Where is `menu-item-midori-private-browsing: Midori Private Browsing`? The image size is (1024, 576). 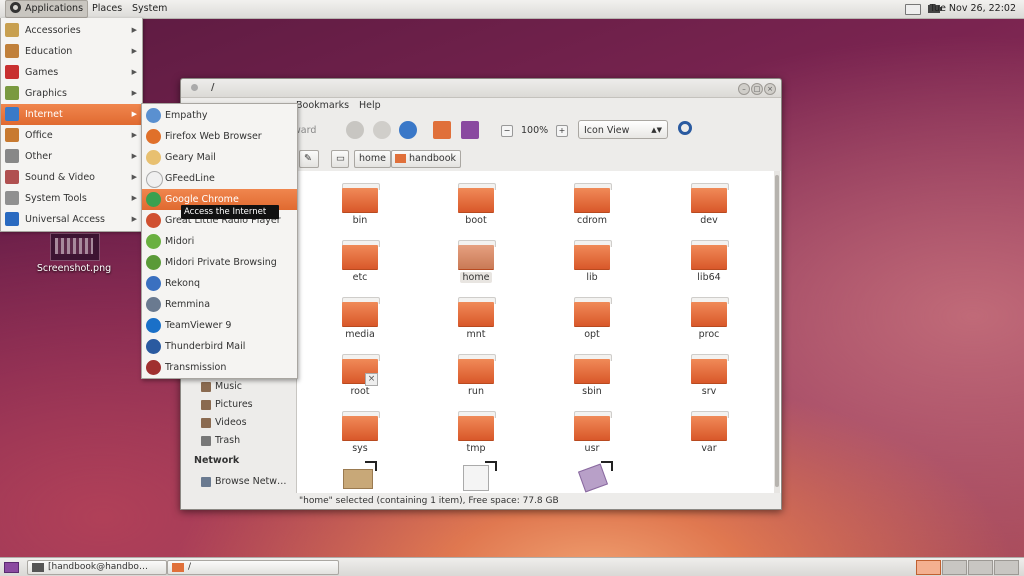
menu-item-midori-private-browsing: Midori Private Browsing is located at coordinates (219, 262).